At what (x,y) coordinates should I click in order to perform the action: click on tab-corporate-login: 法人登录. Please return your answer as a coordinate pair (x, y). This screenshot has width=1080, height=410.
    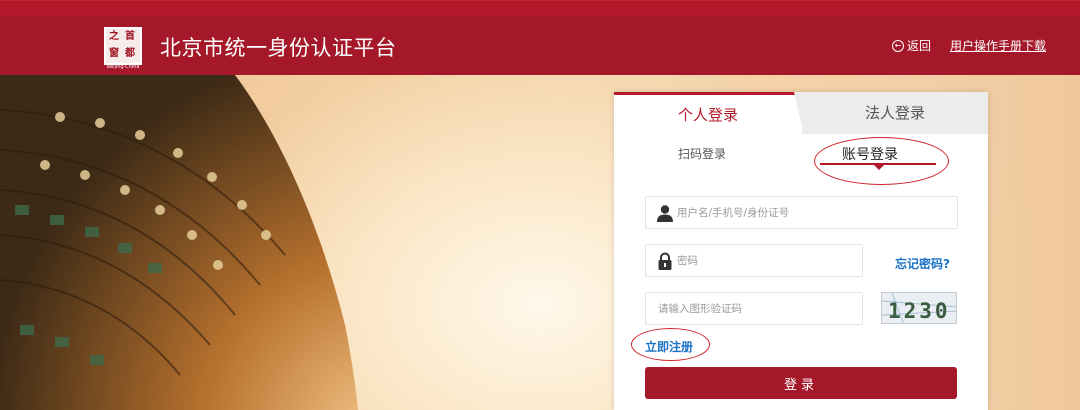
    Looking at the image, I should click on (895, 113).